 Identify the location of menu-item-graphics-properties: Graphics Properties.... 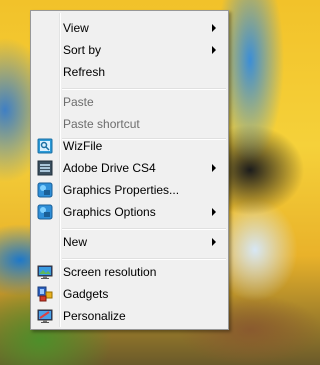
(129, 190).